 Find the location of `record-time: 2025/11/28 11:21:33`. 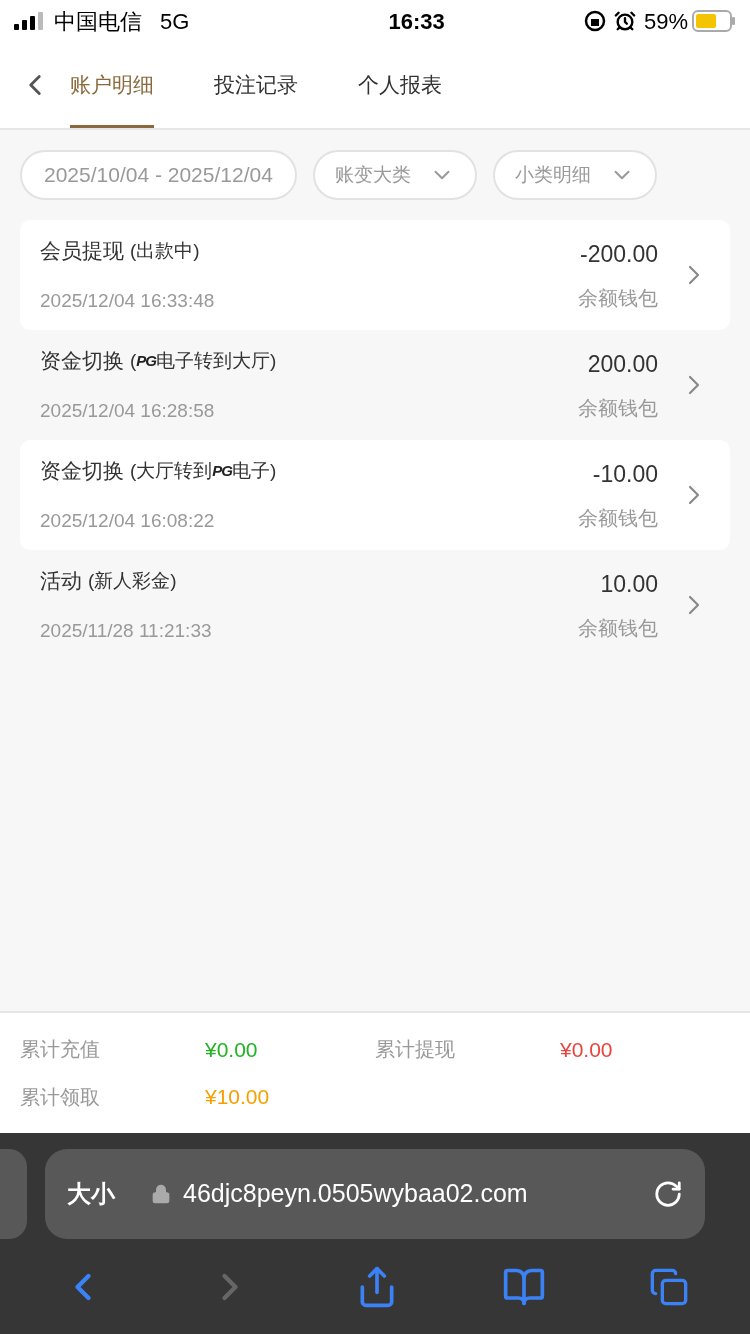

record-time: 2025/11/28 11:21:33 is located at coordinates (126, 630).